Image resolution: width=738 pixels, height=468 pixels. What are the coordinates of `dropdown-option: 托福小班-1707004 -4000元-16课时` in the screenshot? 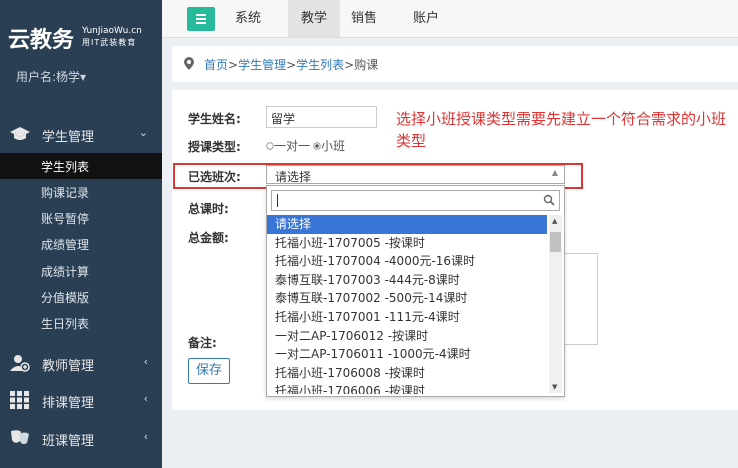 It's located at (407, 261).